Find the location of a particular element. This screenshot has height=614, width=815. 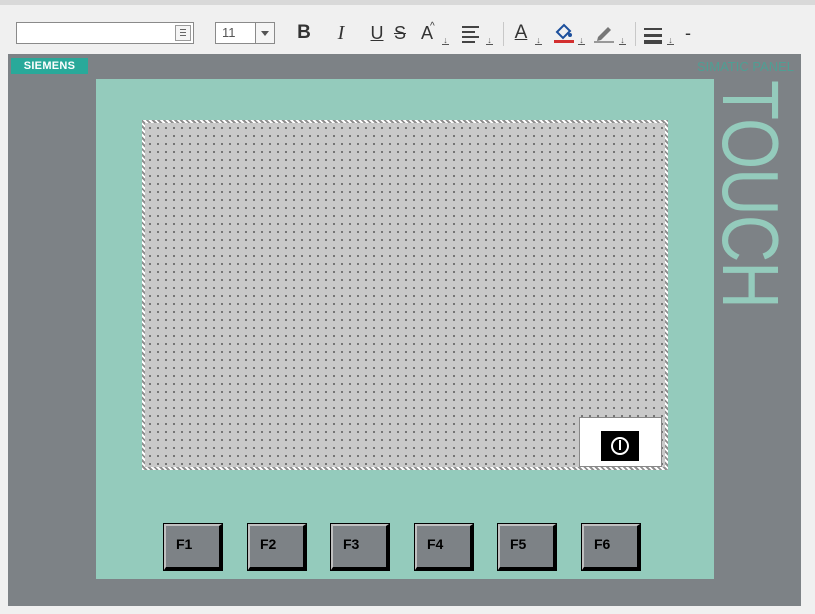

fill-color-dropdown-icon is located at coordinates (581, 40).